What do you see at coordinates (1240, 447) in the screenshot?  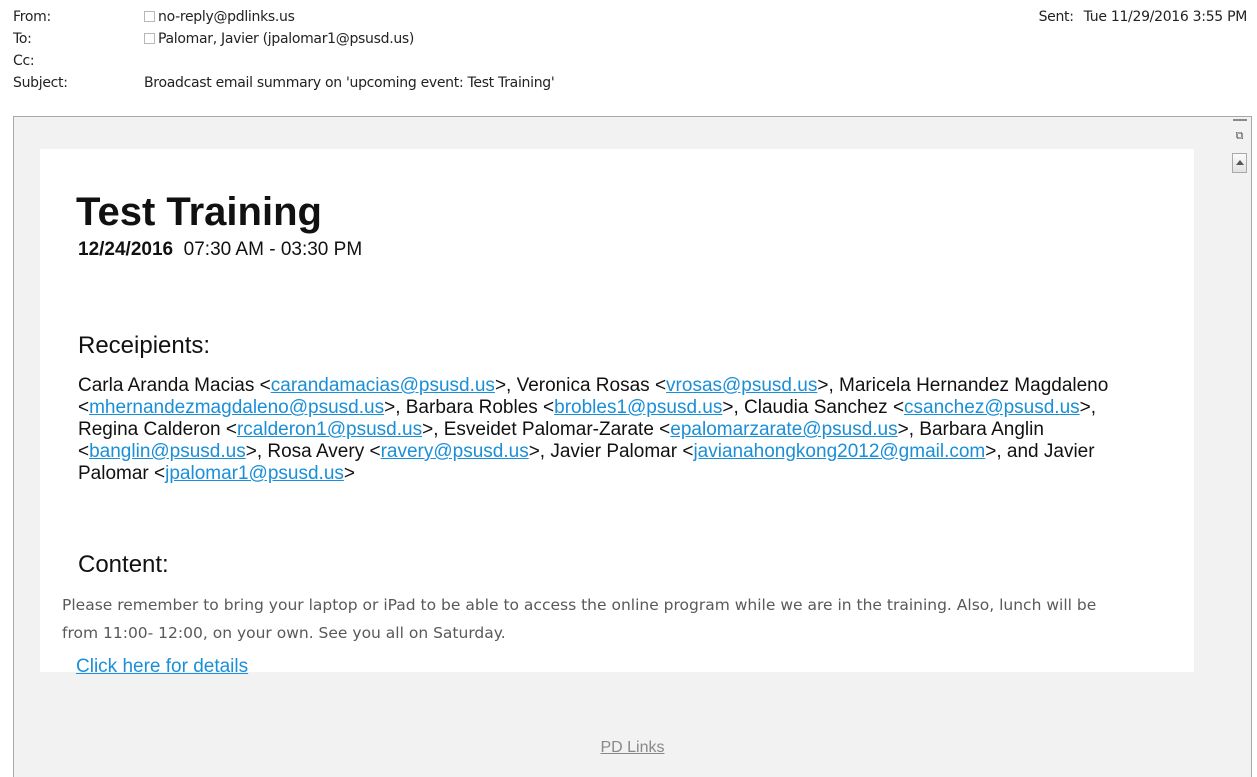 I see `scrollbar: ⧉` at bounding box center [1240, 447].